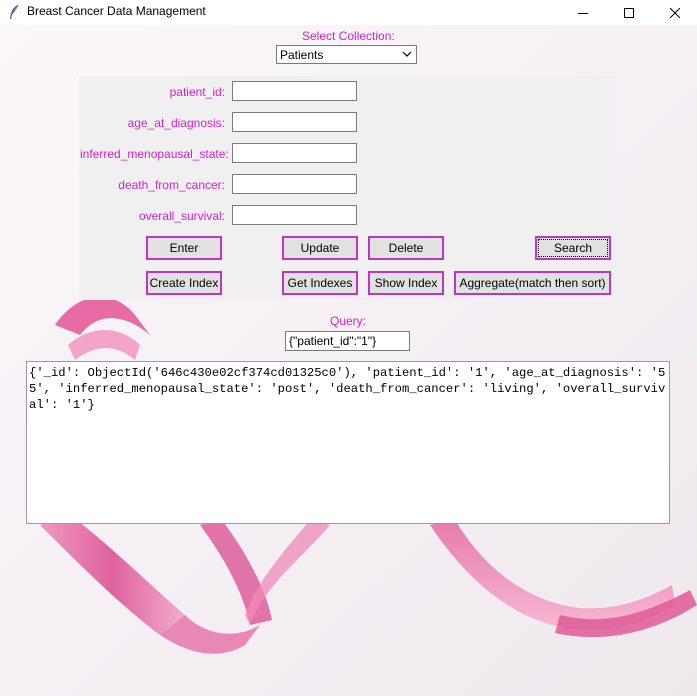  Describe the element at coordinates (320, 283) in the screenshot. I see `get-indexes-button: Get Indexes` at that location.